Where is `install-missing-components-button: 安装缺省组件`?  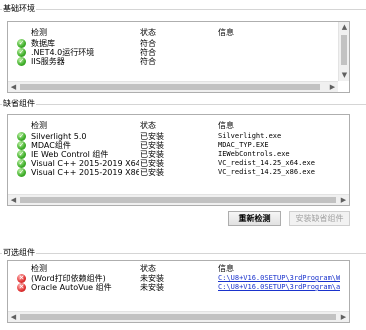 install-missing-components-button: 安装缺省组件 is located at coordinates (319, 218).